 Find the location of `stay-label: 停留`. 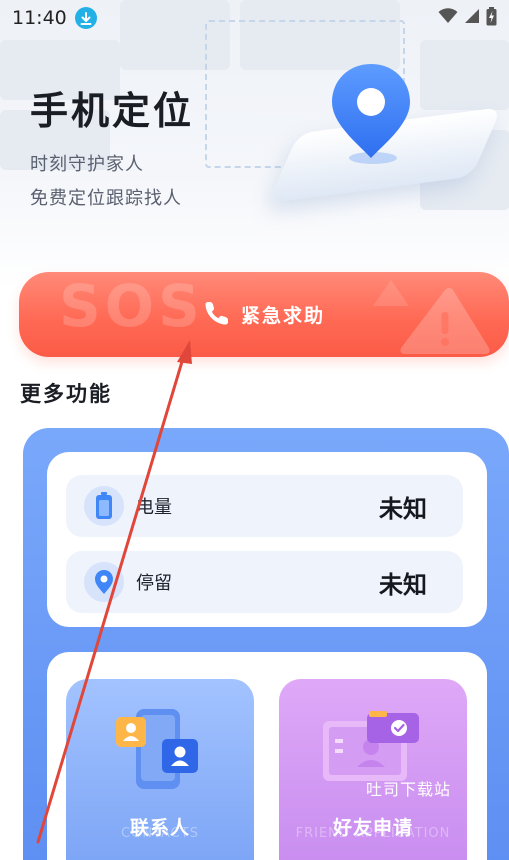

stay-label: 停留 is located at coordinates (154, 583).